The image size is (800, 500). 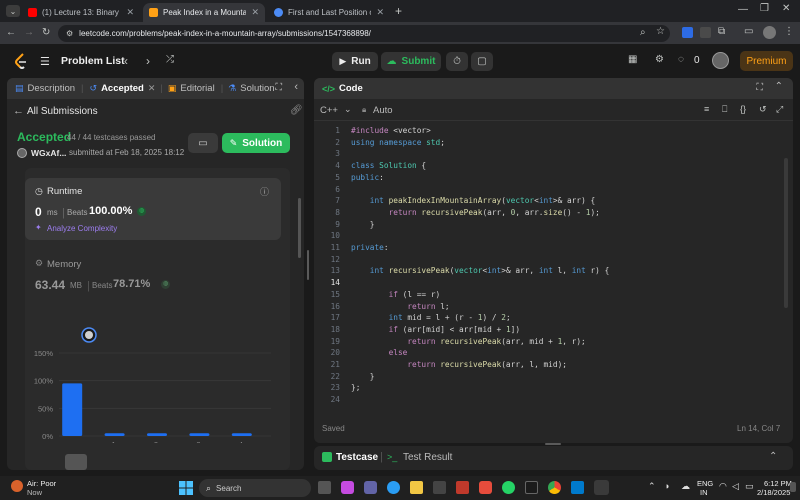 I want to click on battery-icon: ▭, so click(x=749, y=486).